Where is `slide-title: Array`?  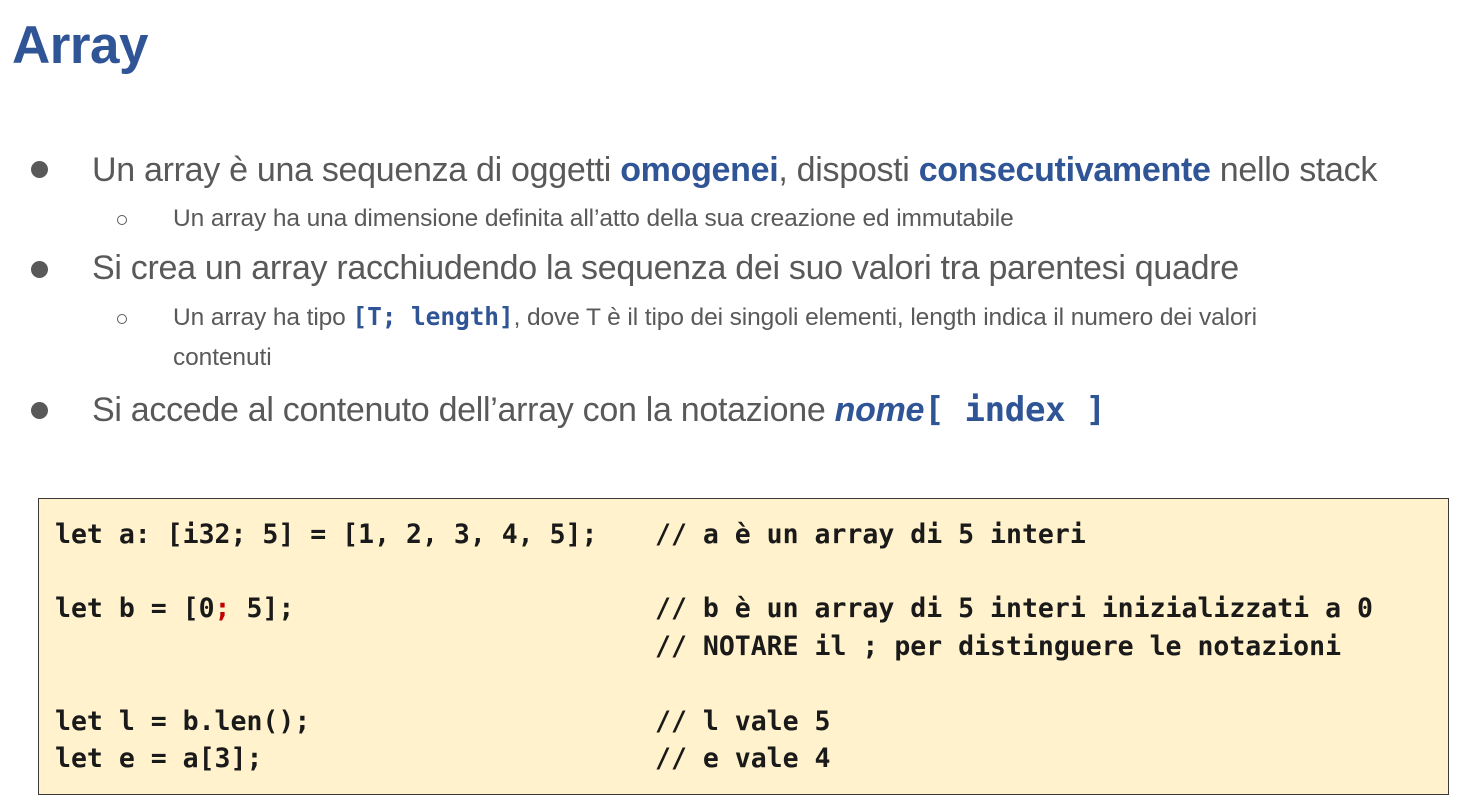 slide-title: Array is located at coordinates (80, 45).